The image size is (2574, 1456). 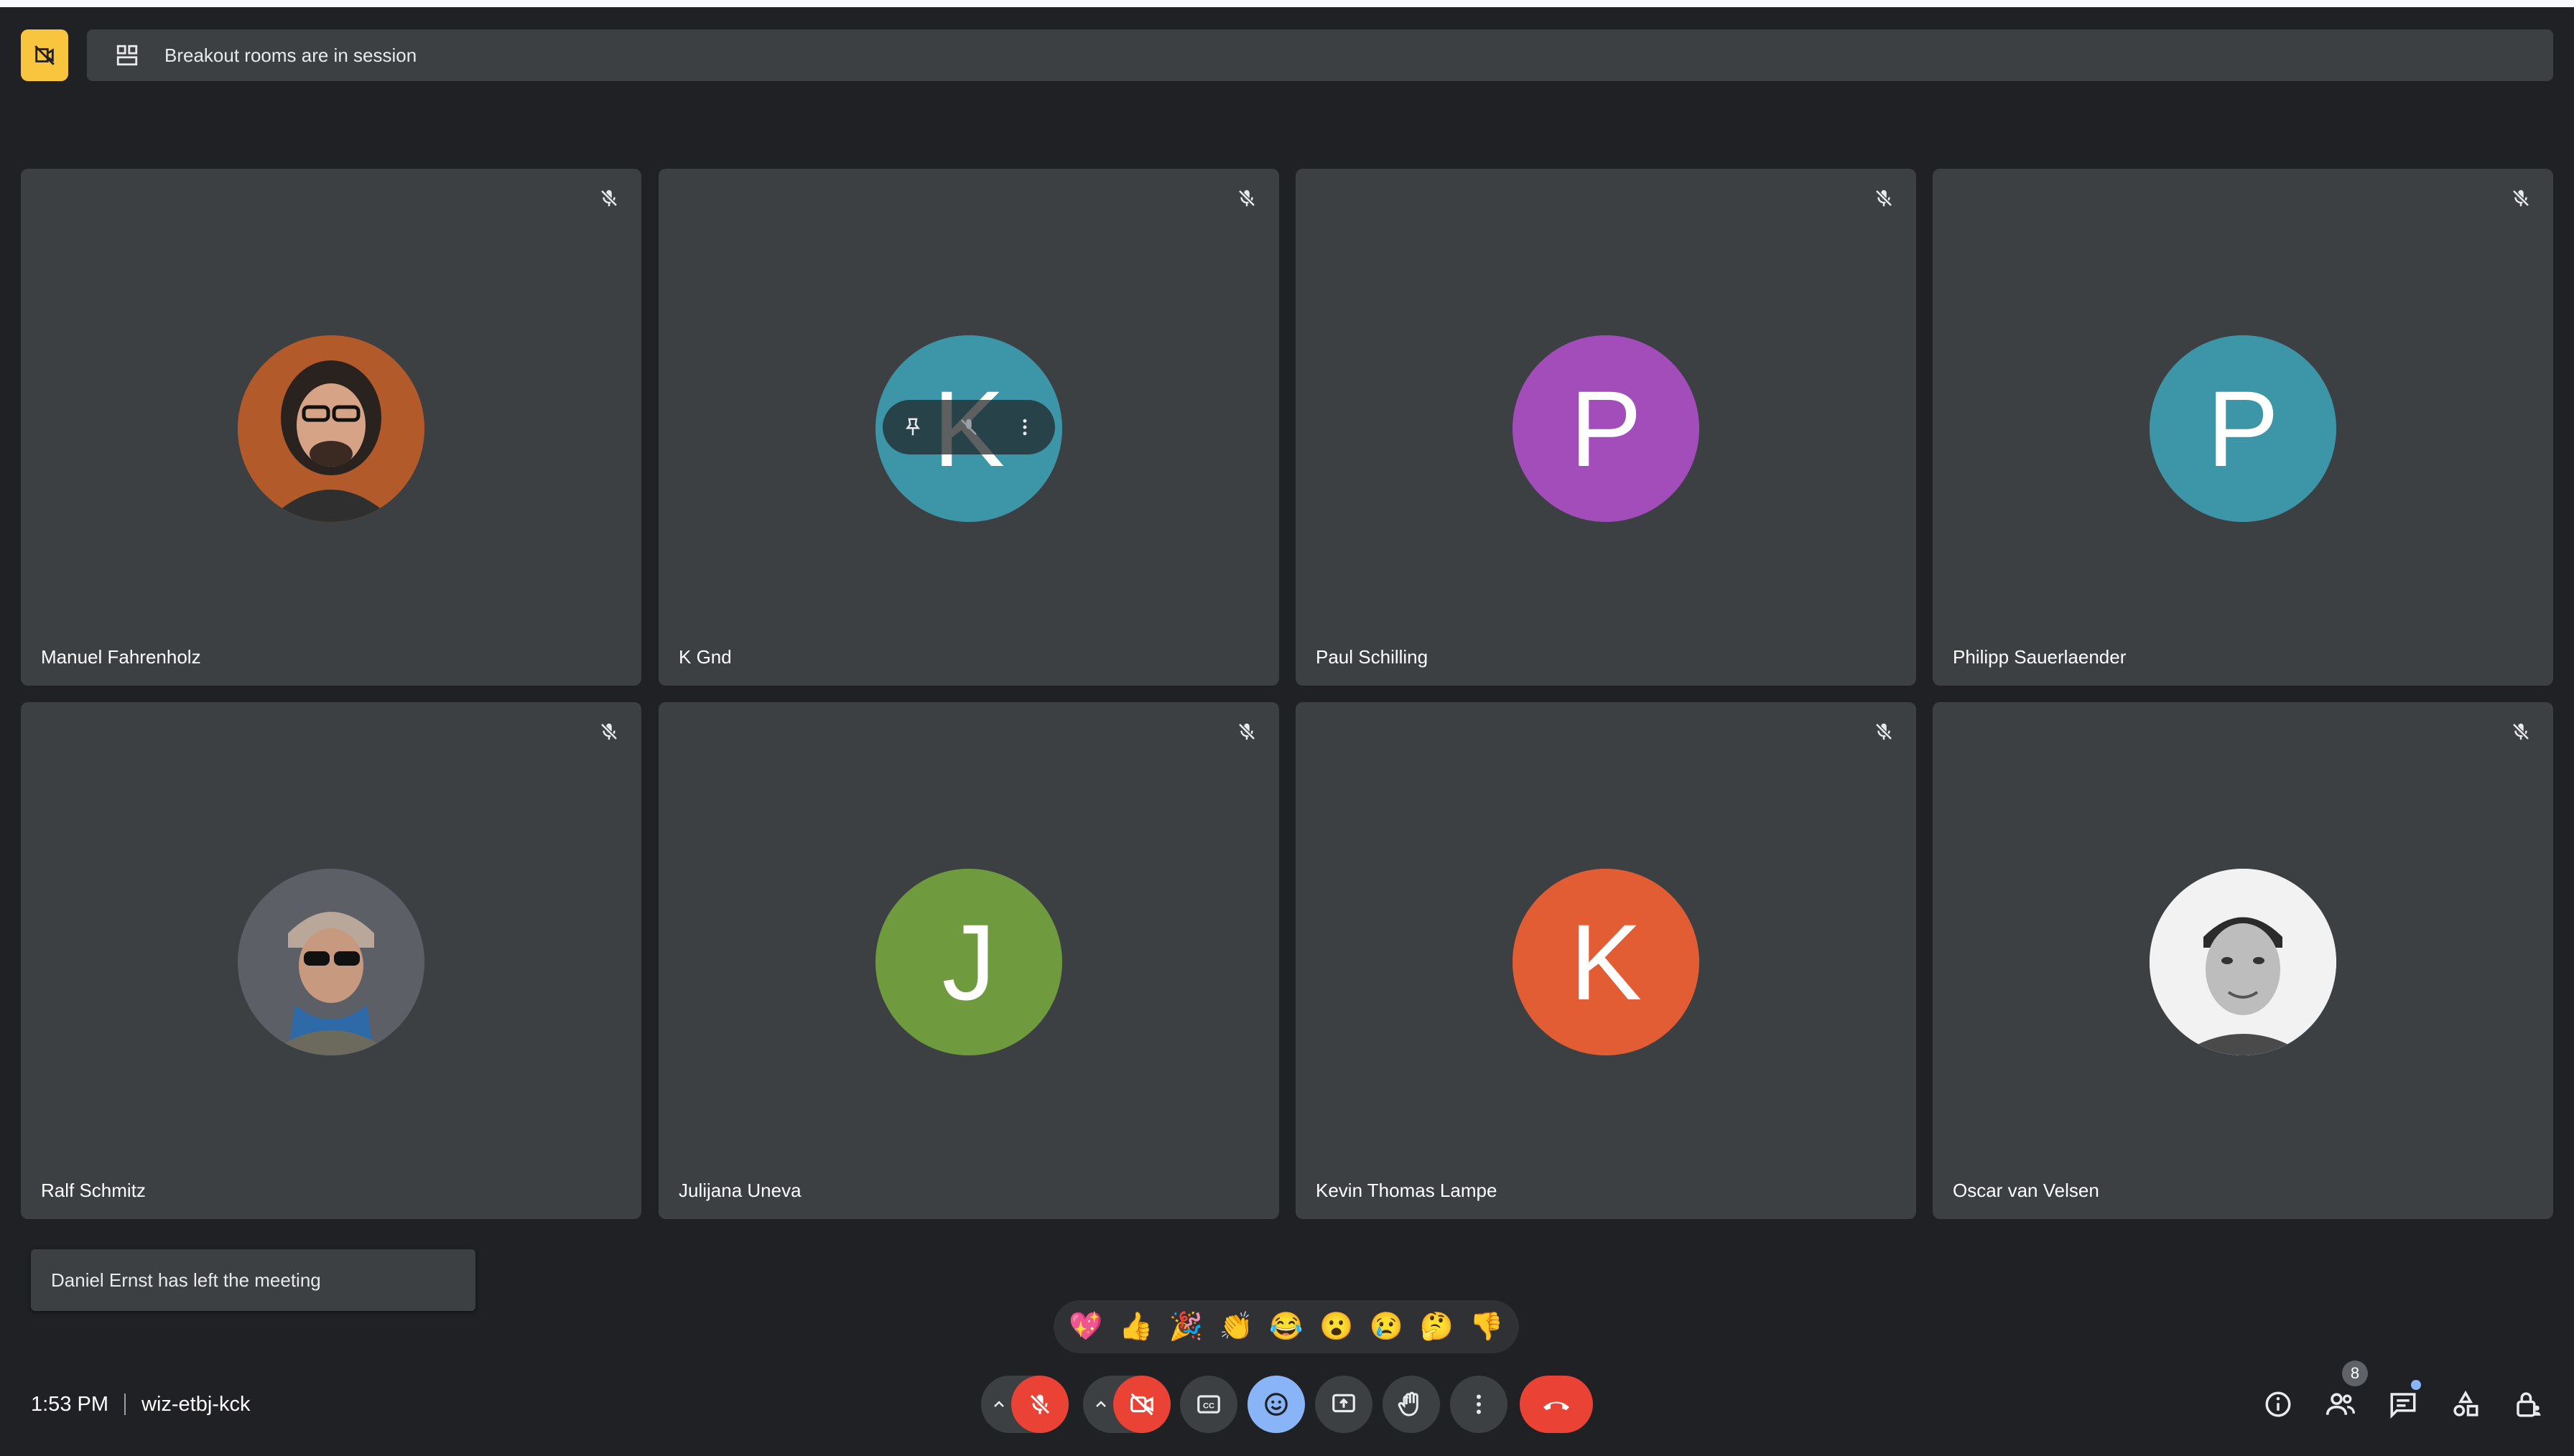 I want to click on mute-participant-icon, so click(x=969, y=427).